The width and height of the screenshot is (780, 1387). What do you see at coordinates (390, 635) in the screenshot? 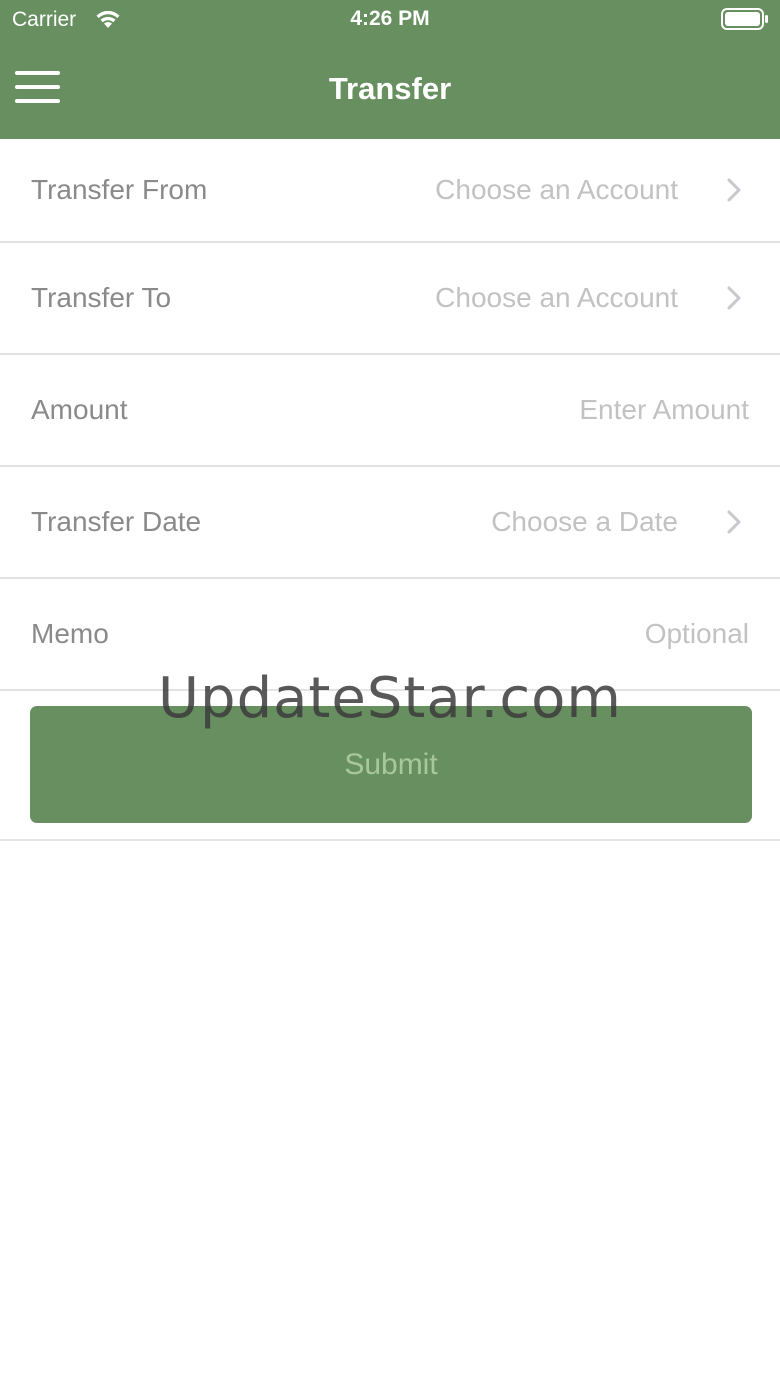
I see `memo-row: Memo Optional` at bounding box center [390, 635].